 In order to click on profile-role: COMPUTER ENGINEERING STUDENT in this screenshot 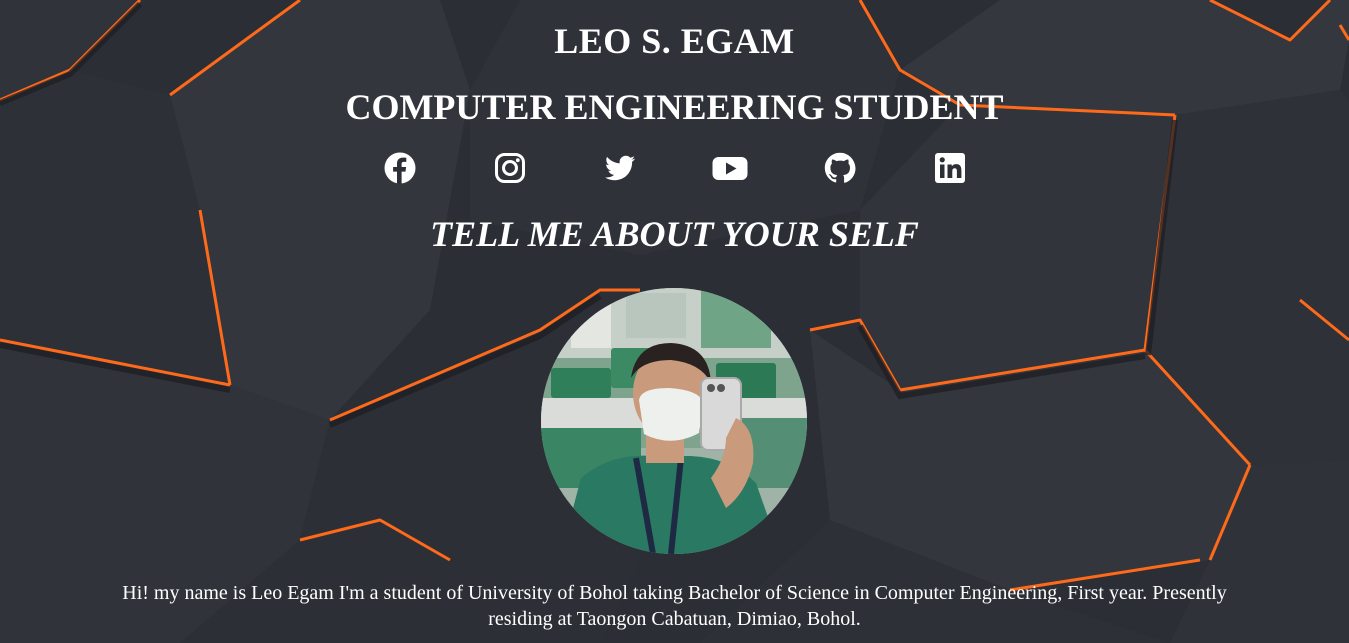, I will do `click(674, 107)`.